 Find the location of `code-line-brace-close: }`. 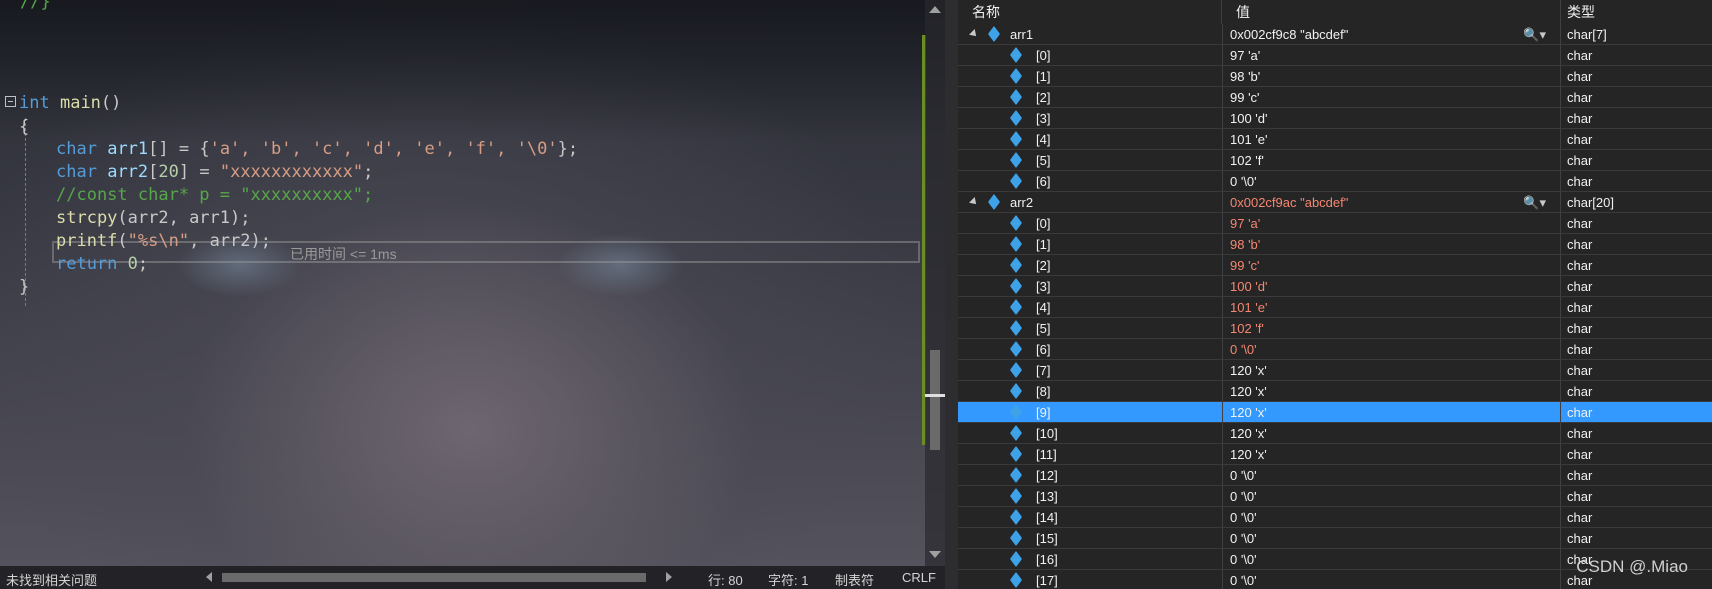

code-line-brace-close: } is located at coordinates (24, 287).